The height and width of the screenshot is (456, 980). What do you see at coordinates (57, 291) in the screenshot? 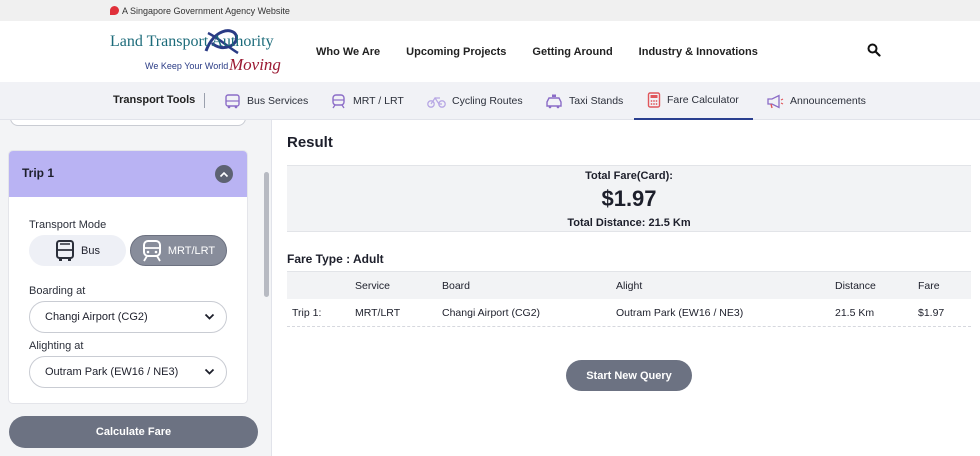
I see `boarding-label: Boarding at` at bounding box center [57, 291].